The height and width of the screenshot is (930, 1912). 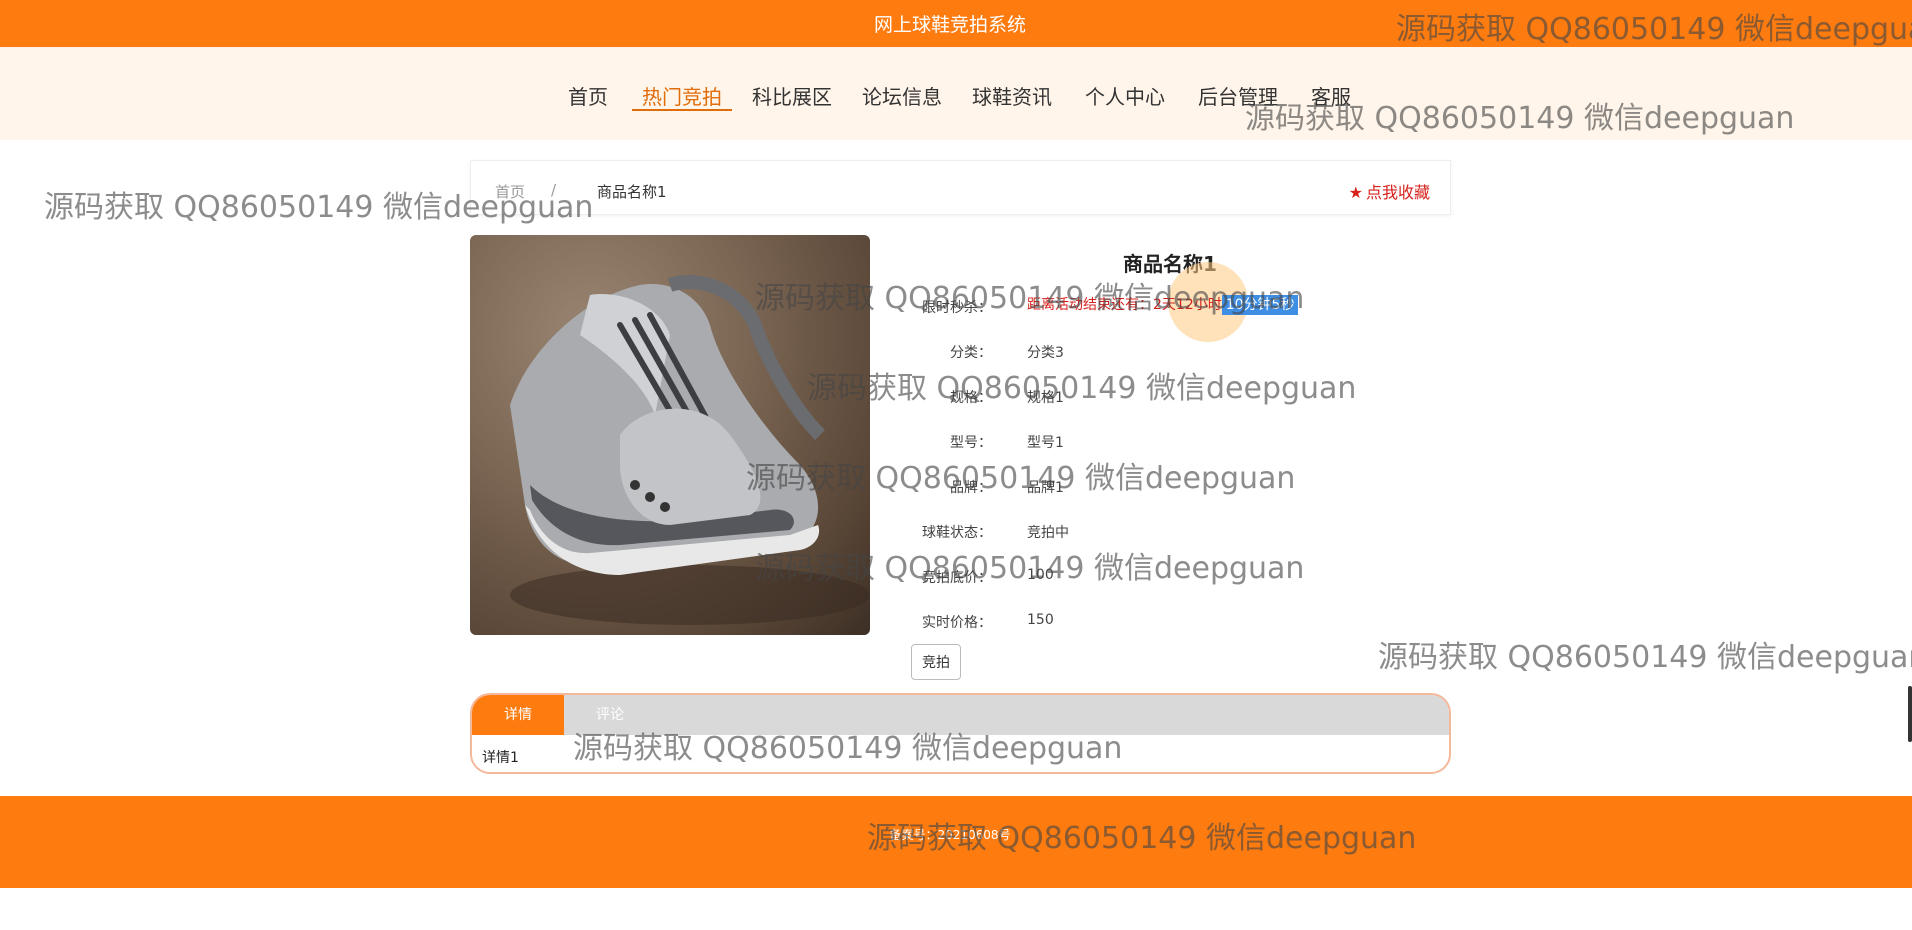 What do you see at coordinates (510, 191) in the screenshot?
I see `breadcrumb-home: 首页` at bounding box center [510, 191].